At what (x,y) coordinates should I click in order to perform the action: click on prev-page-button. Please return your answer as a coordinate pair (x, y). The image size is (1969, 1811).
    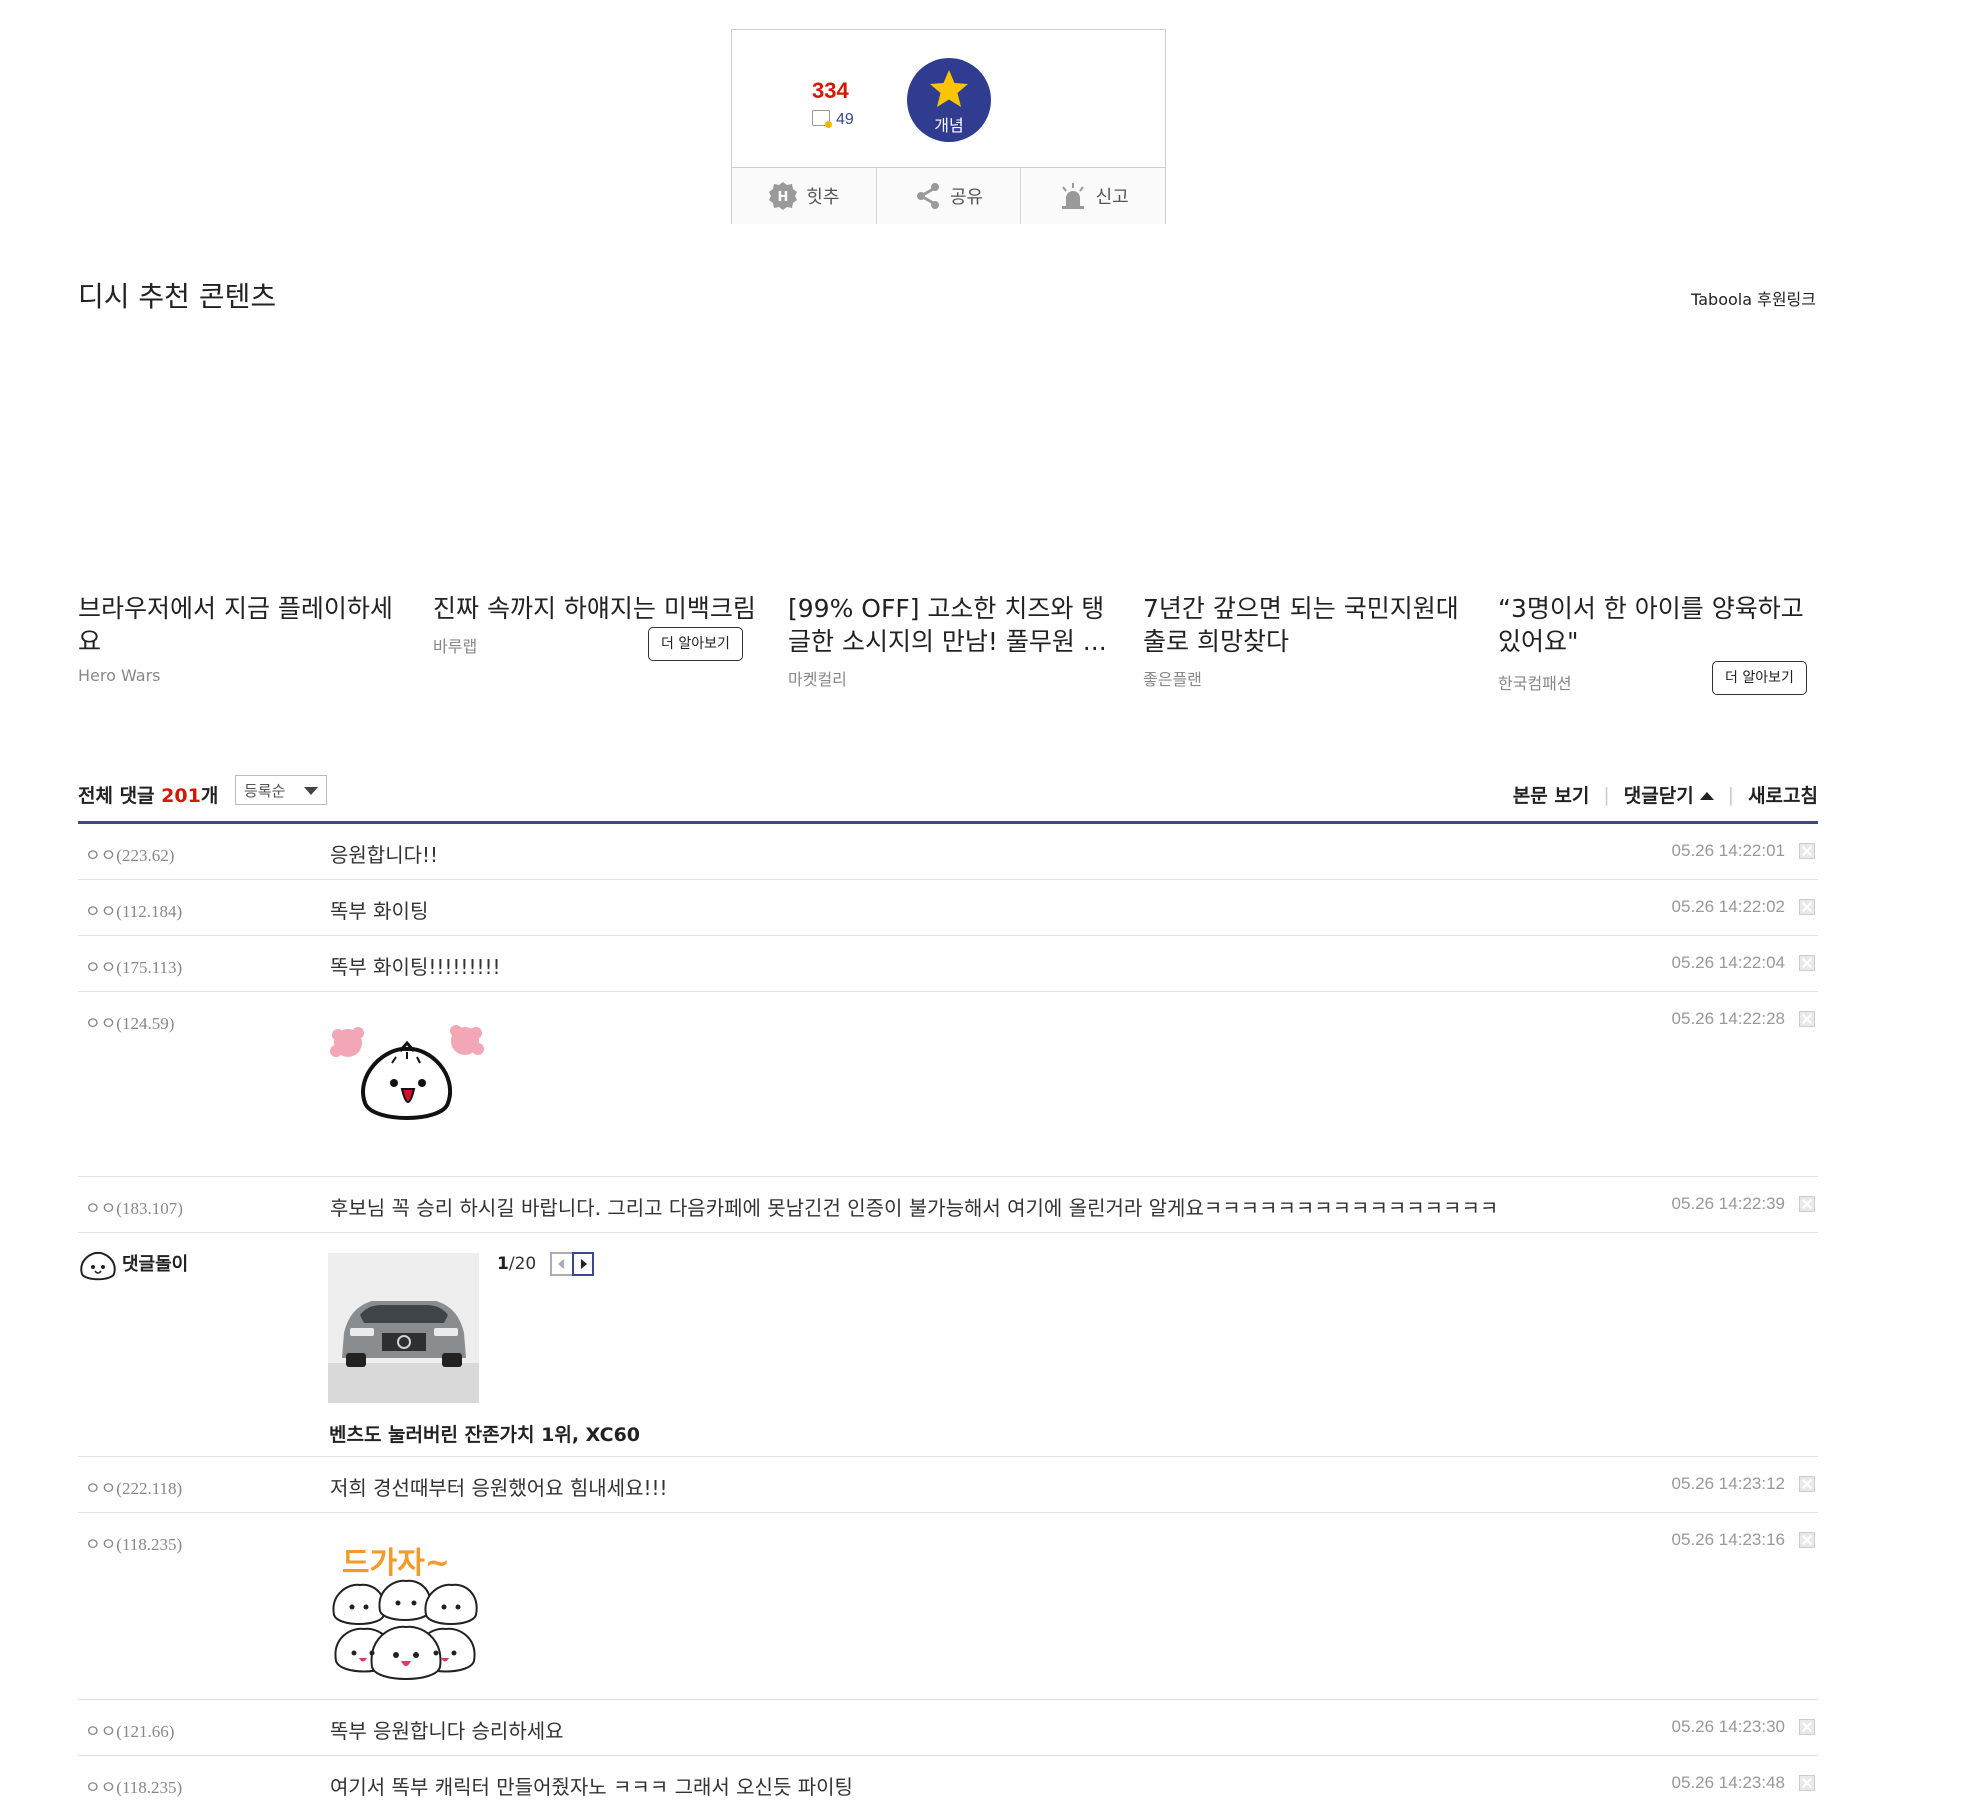
    Looking at the image, I should click on (561, 1264).